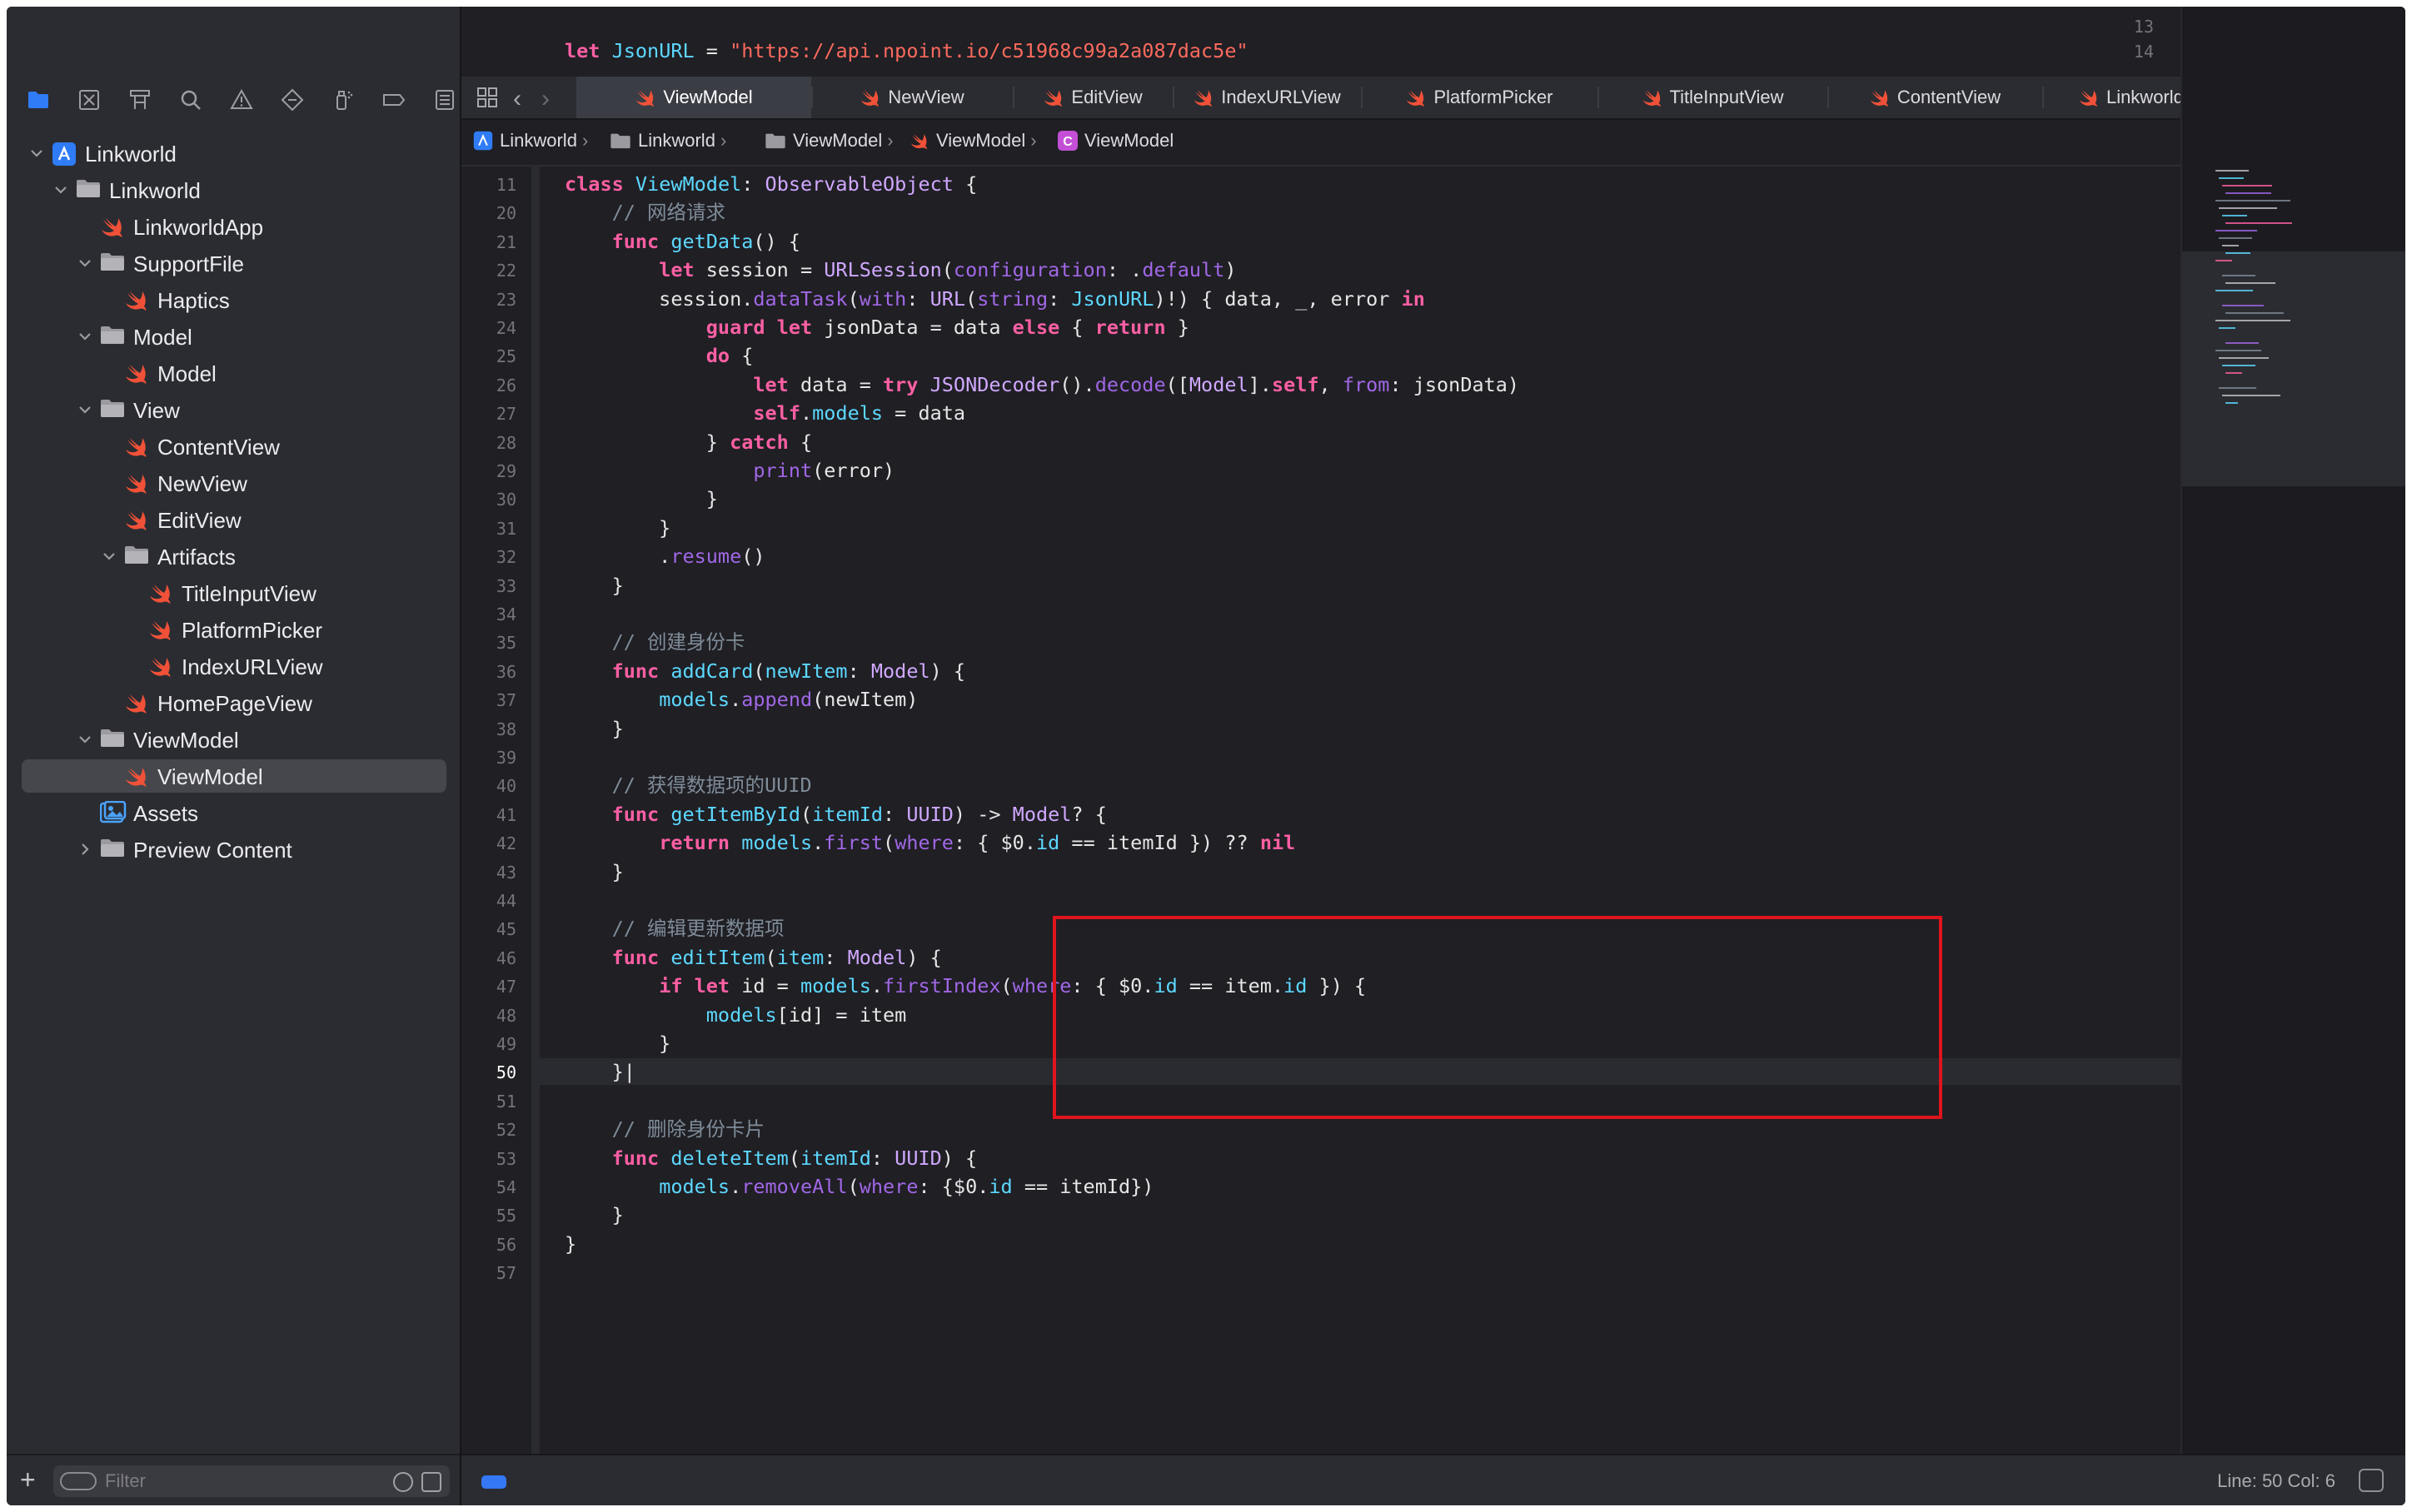 This screenshot has height=1512, width=2412. What do you see at coordinates (1116, 141) in the screenshot?
I see `breadcrumb-item: C ViewModel` at bounding box center [1116, 141].